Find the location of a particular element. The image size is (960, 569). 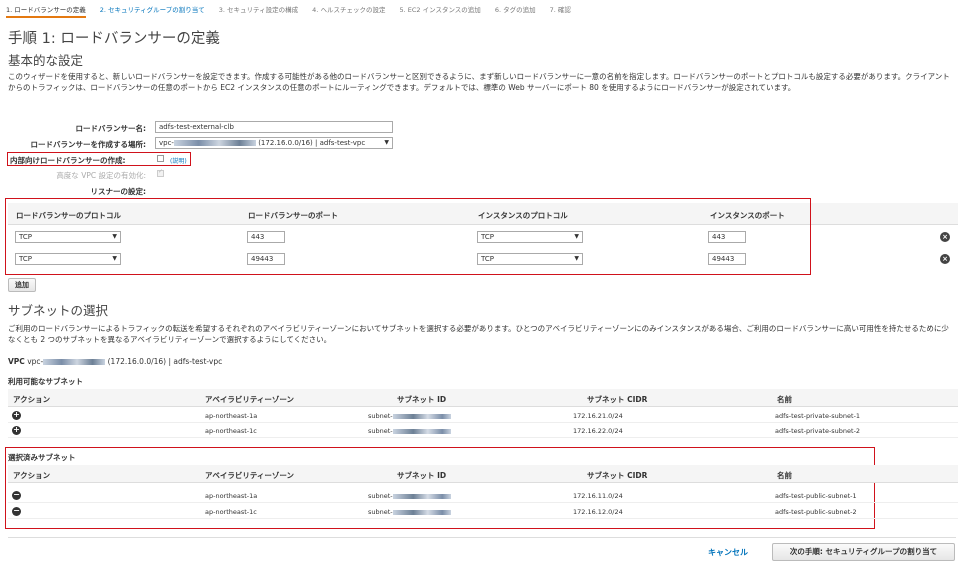

wizard-step-5: 5. EC2 インスタンスの追加 is located at coordinates (439, 11).